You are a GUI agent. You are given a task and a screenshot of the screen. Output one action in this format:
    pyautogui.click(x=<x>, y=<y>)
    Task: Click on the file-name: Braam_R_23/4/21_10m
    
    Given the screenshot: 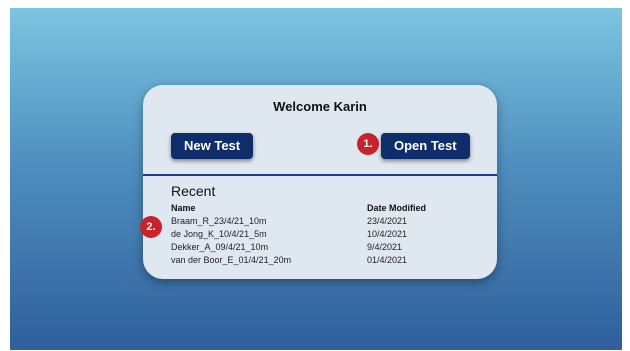 What is the action you would take?
    pyautogui.click(x=219, y=221)
    